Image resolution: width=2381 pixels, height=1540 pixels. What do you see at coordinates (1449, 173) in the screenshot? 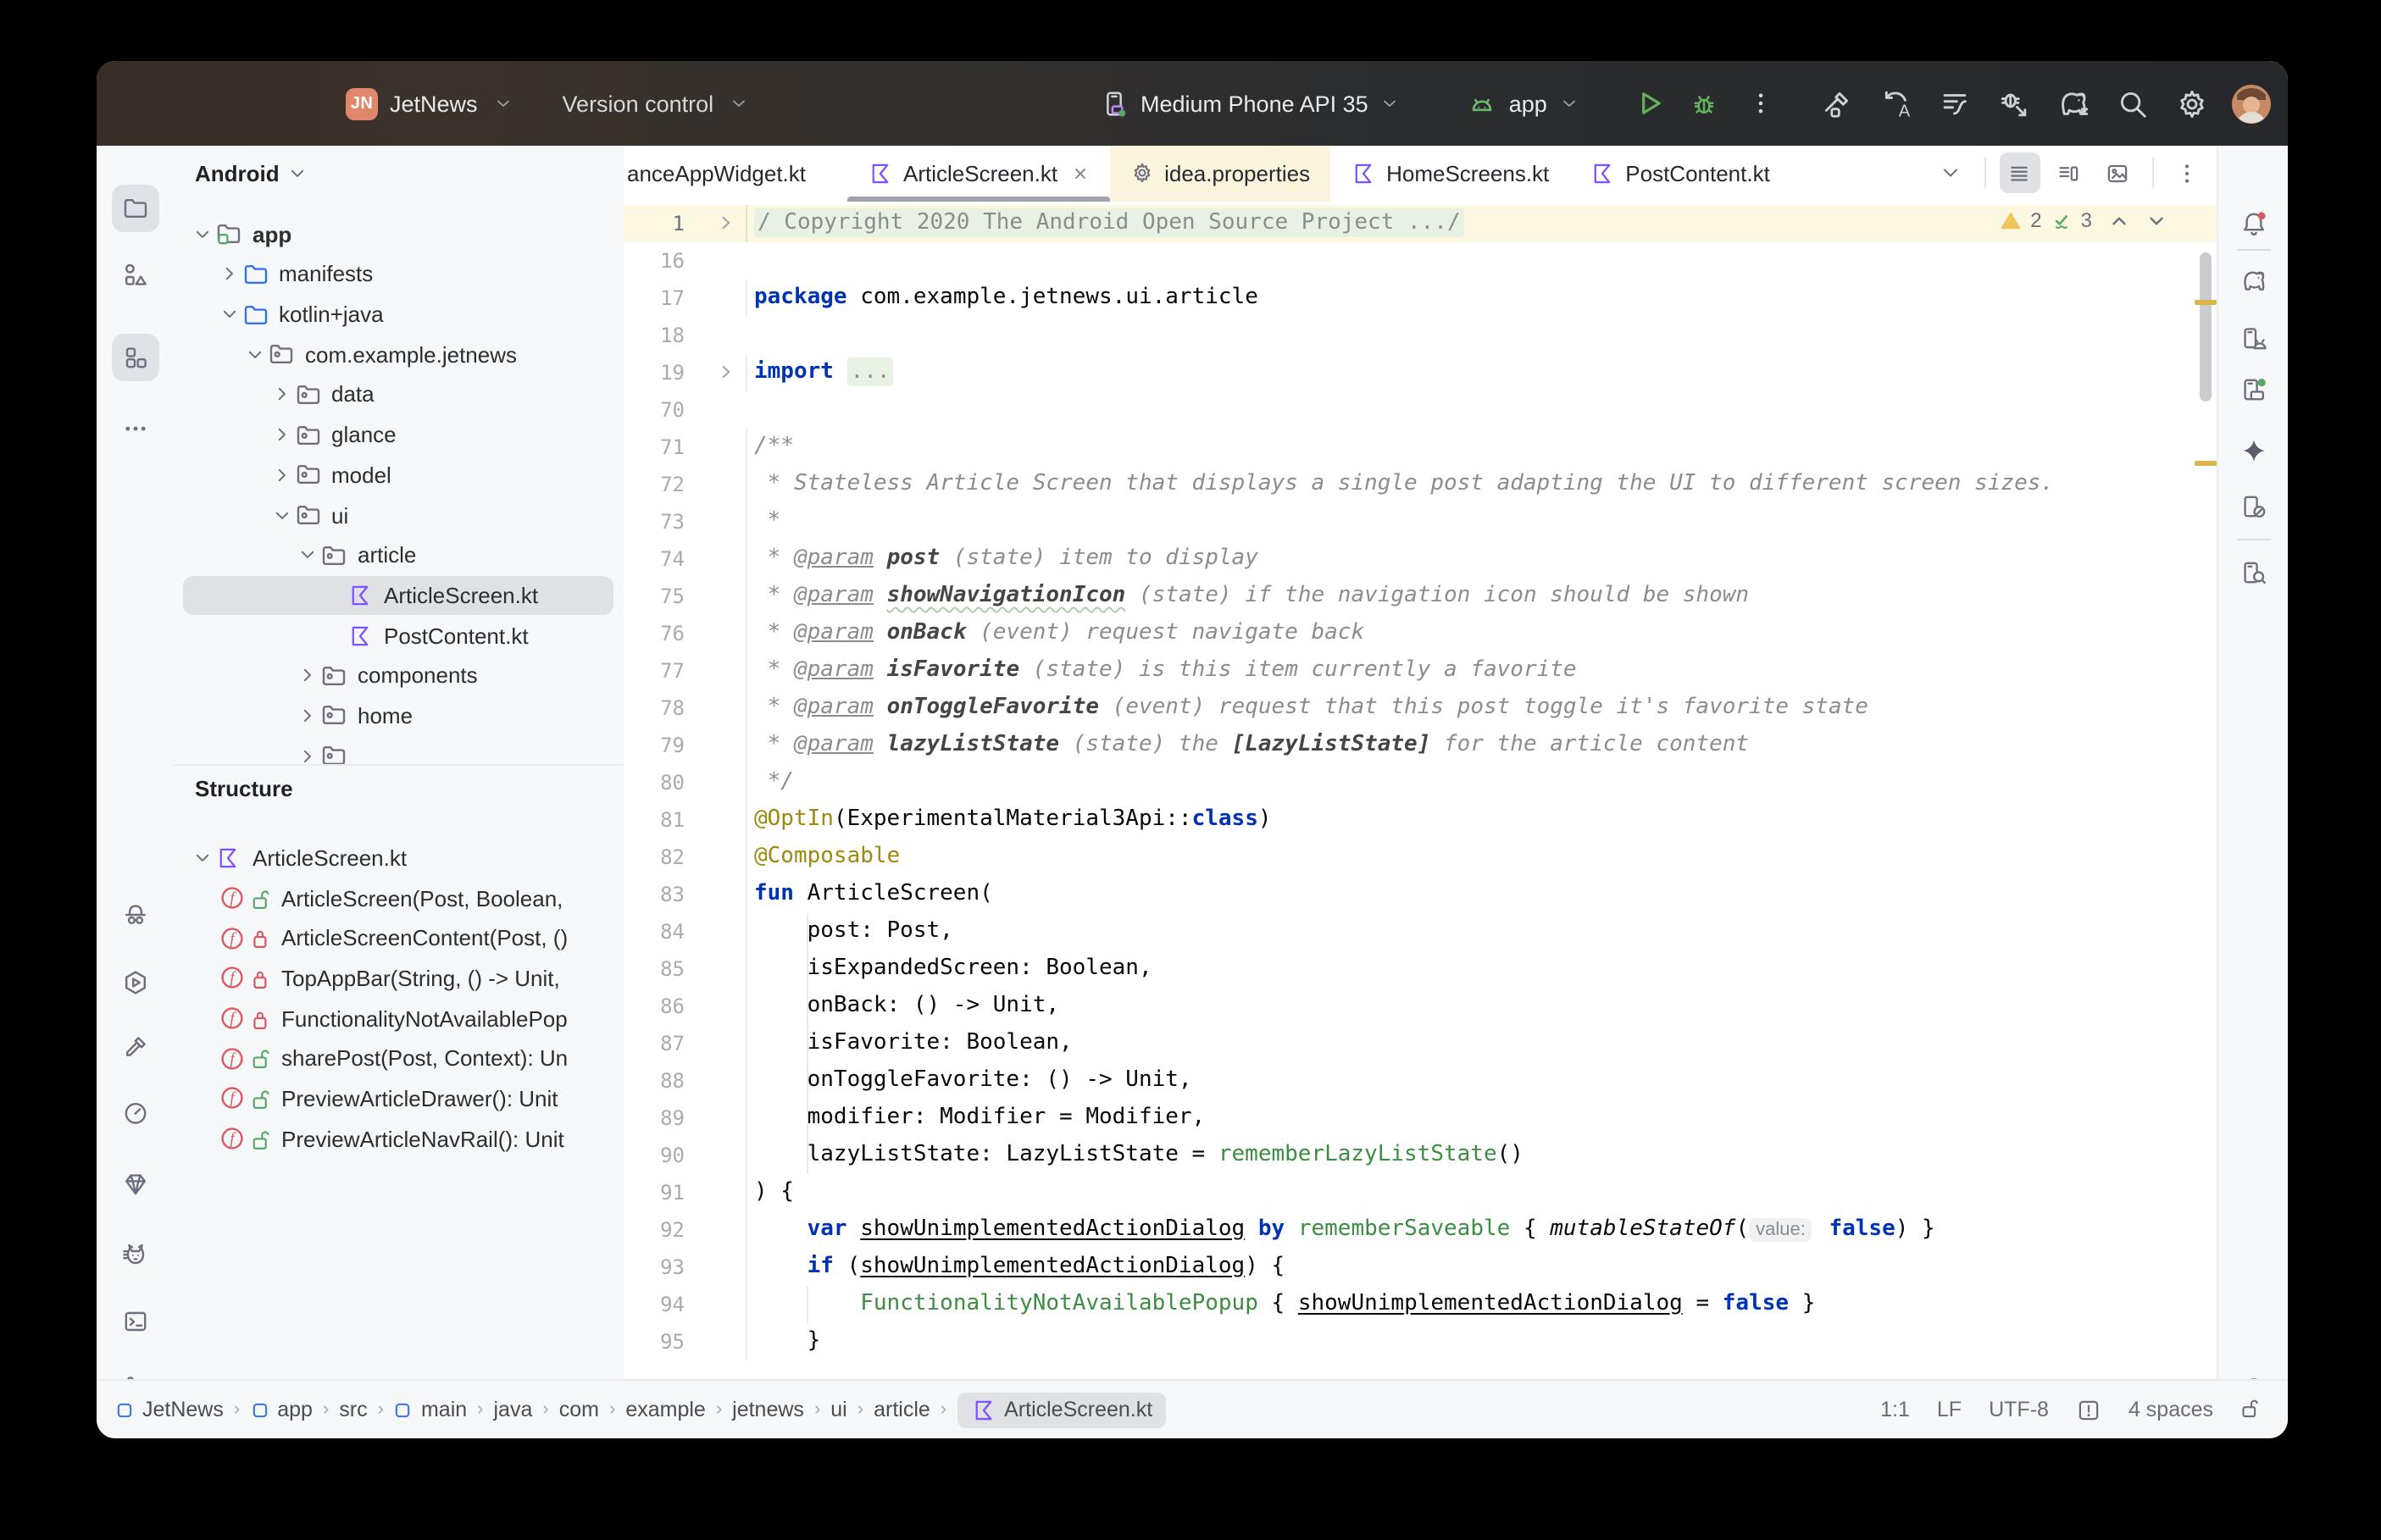
I see `tab-HomeScreens.kt: HomeScreens.kt` at bounding box center [1449, 173].